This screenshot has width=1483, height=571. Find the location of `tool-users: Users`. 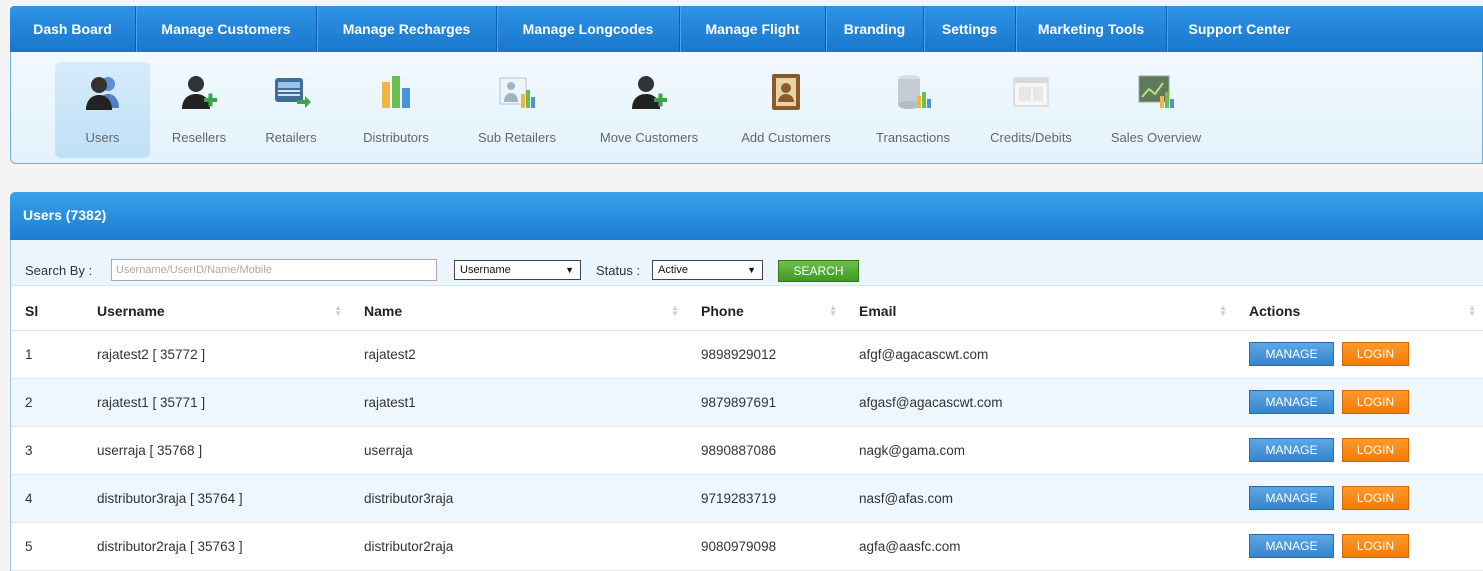

tool-users: Users is located at coordinates (102, 110).